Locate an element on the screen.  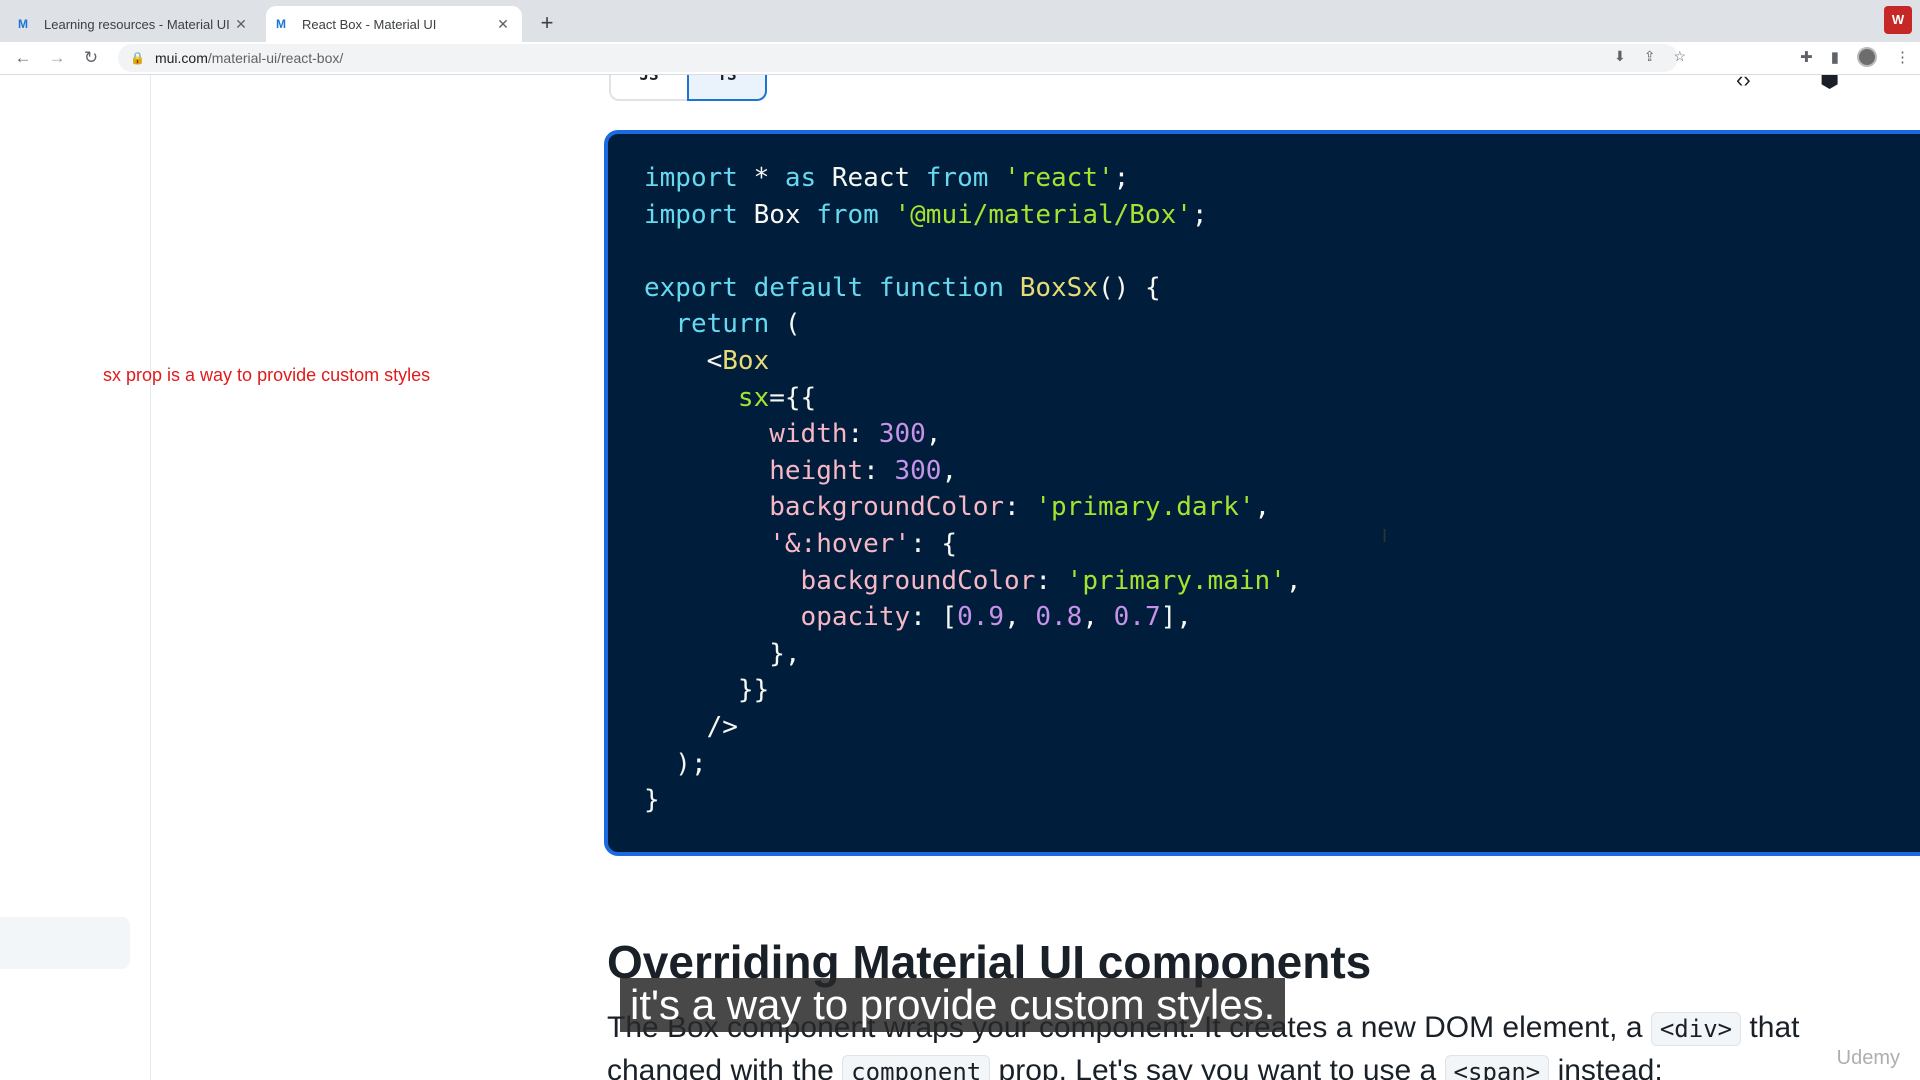
code-line: }, is located at coordinates (722, 653).